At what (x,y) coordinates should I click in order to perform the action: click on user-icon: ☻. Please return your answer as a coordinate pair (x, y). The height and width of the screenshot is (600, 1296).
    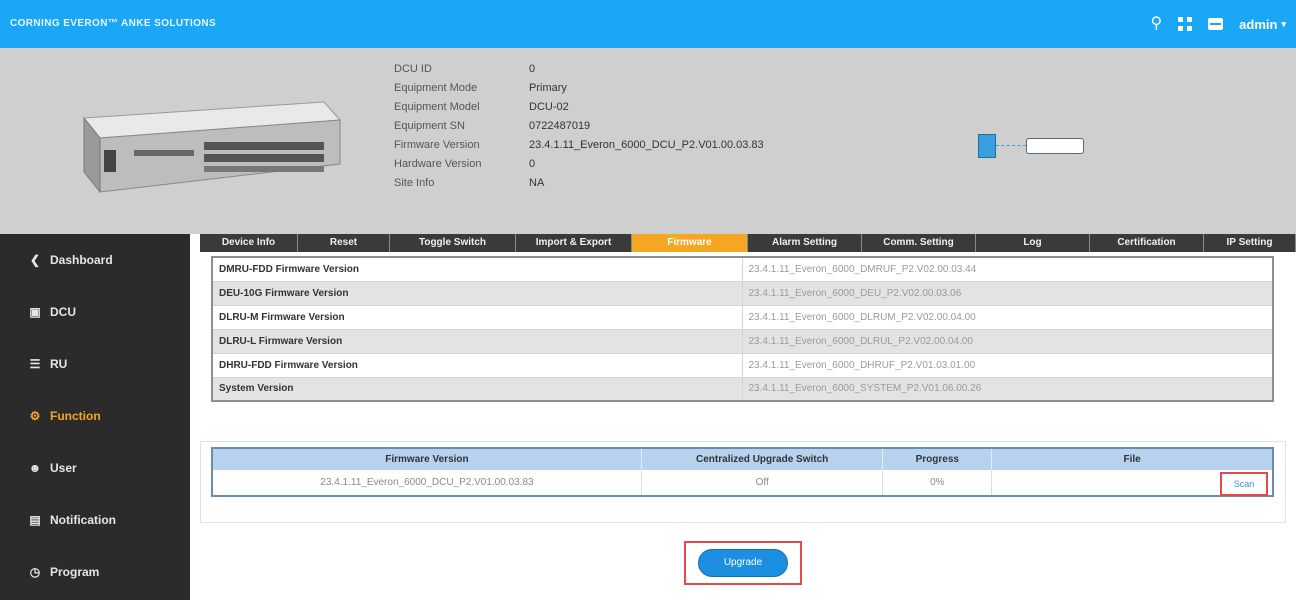
    Looking at the image, I should click on (35, 468).